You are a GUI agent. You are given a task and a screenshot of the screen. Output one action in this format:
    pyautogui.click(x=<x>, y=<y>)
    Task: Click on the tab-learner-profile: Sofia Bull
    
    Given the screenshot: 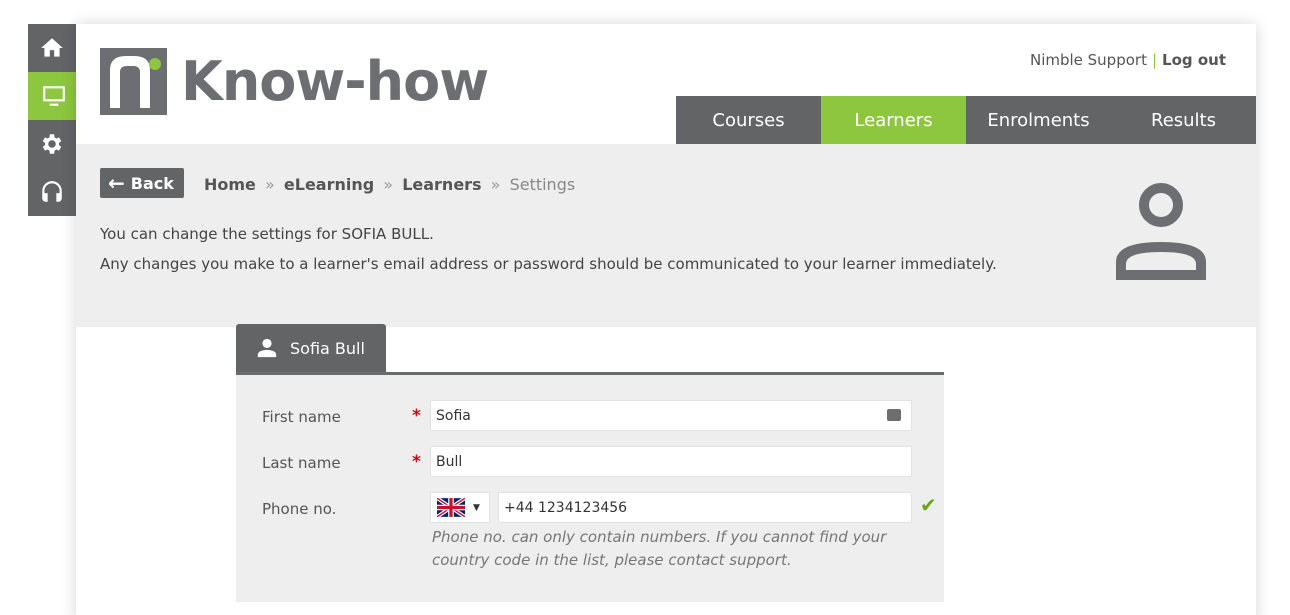 What is the action you would take?
    pyautogui.click(x=311, y=348)
    